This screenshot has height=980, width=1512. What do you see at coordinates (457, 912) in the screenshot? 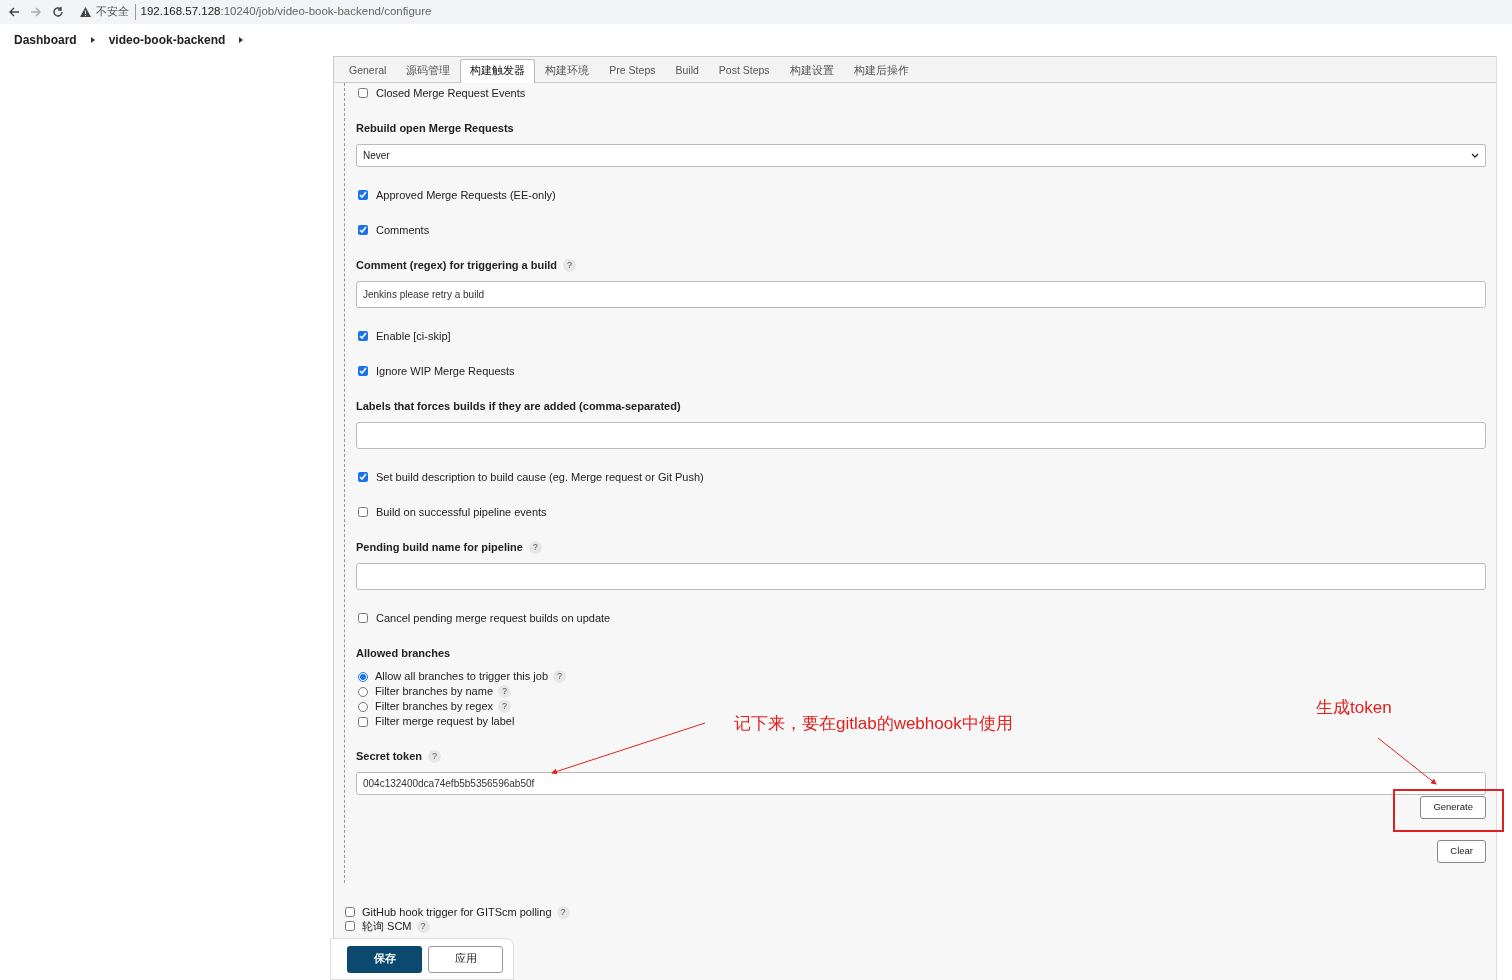
I see `option-label: GitHub hook trigger for GITScm polling` at bounding box center [457, 912].